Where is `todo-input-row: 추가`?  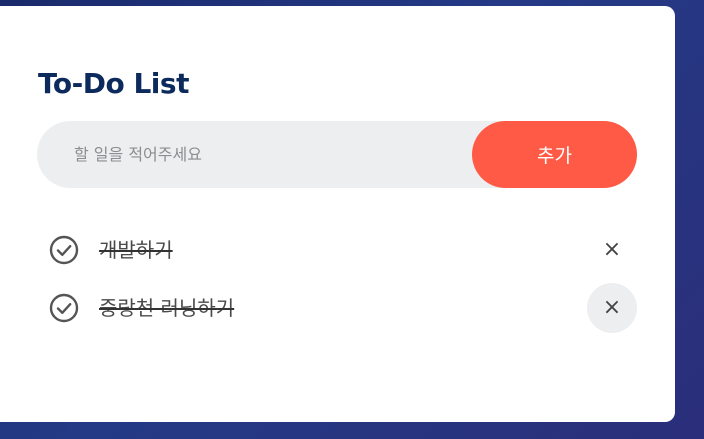 todo-input-row: 추가 is located at coordinates (337, 154).